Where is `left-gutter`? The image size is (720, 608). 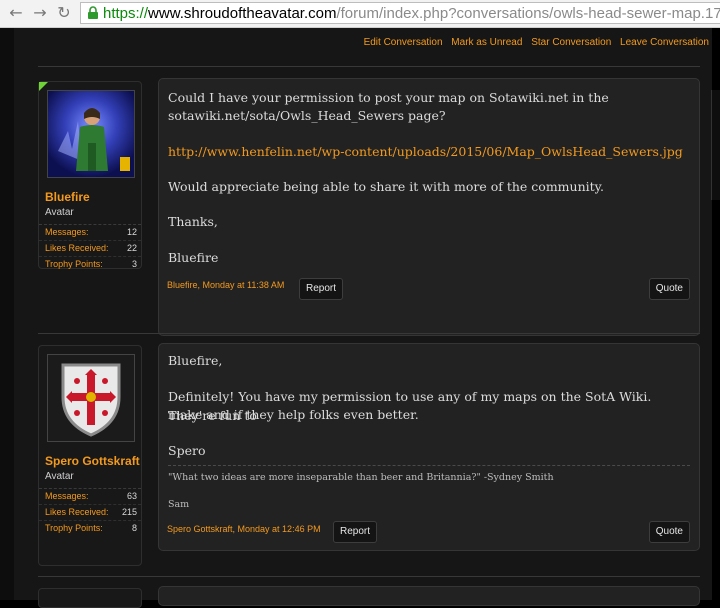 left-gutter is located at coordinates (7, 314).